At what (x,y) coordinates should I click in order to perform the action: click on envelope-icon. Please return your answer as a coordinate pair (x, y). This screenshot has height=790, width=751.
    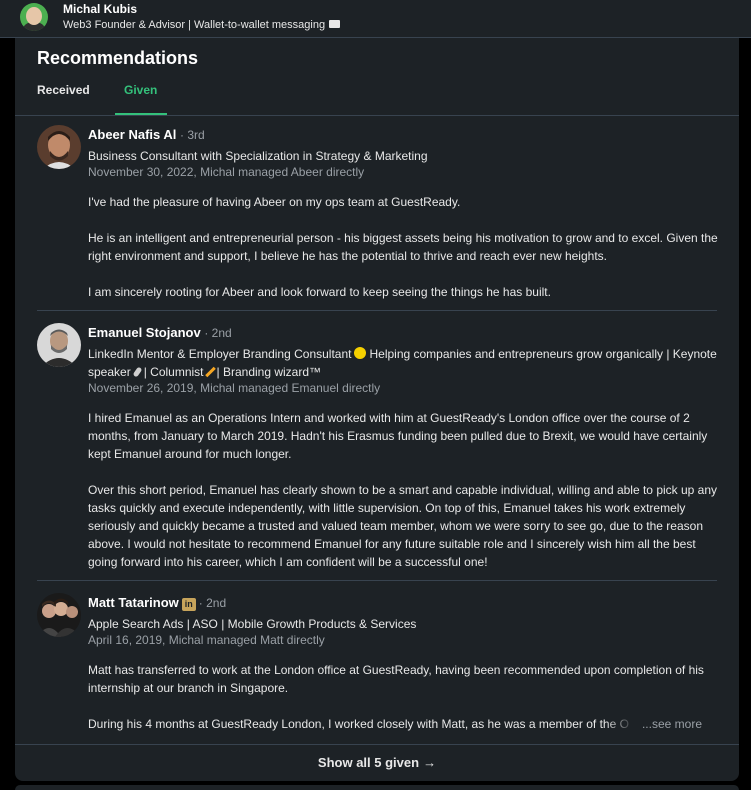
    Looking at the image, I should click on (335, 24).